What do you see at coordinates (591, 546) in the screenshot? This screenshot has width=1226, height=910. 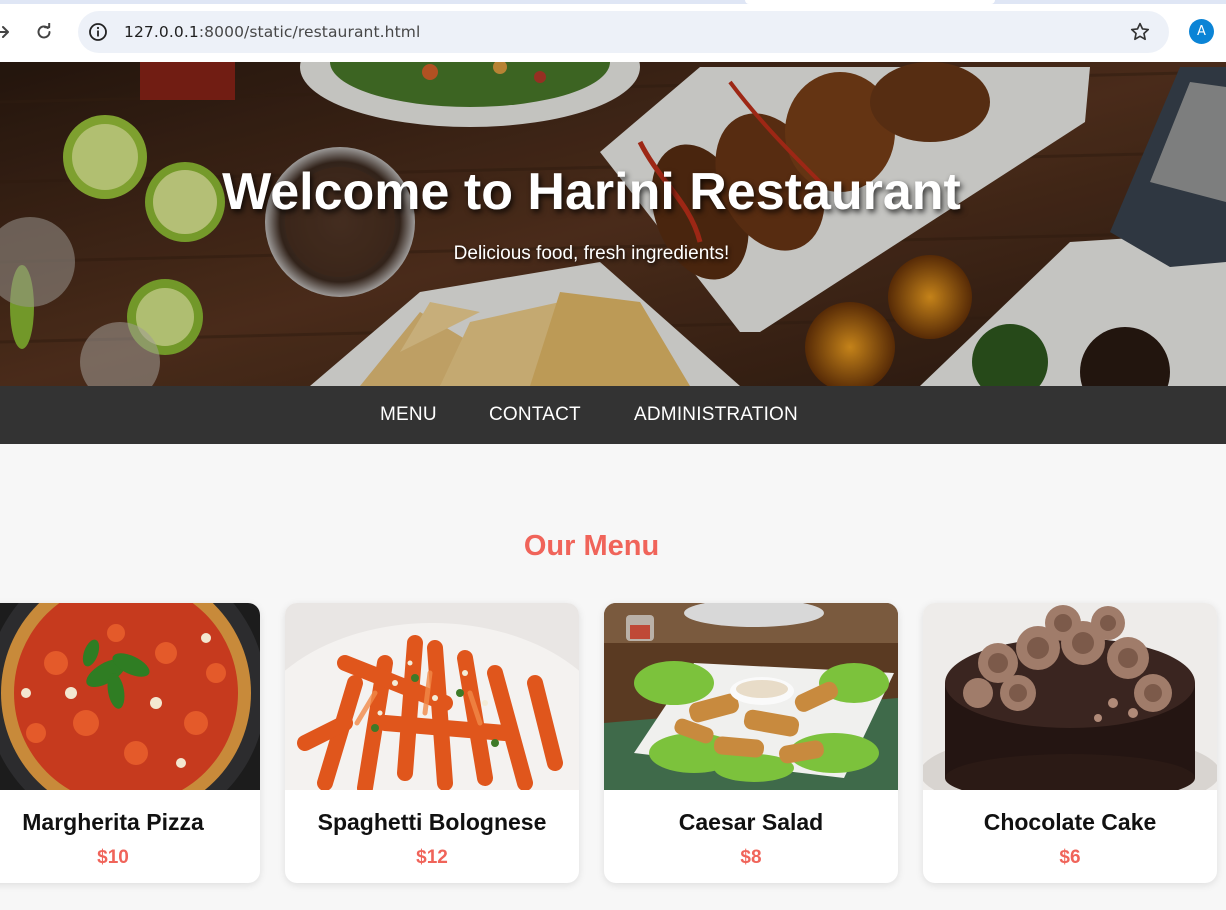 I see `menu-section-title: Our Menu` at bounding box center [591, 546].